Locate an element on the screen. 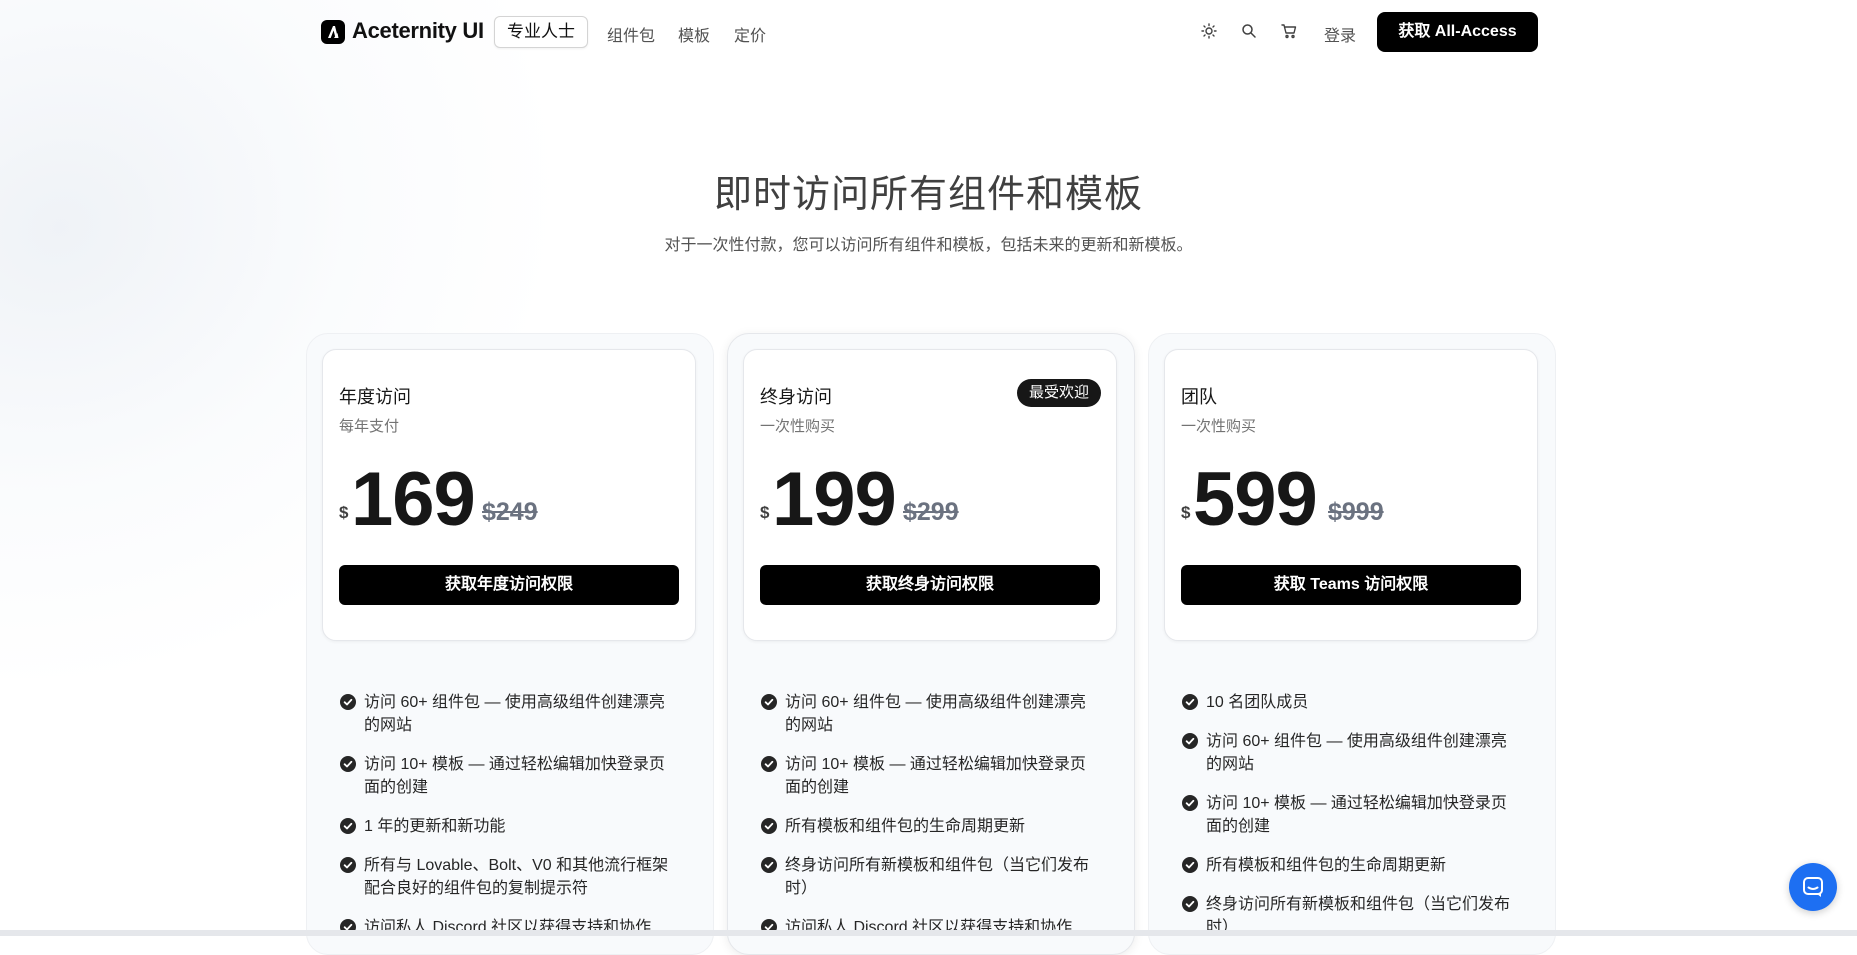 The width and height of the screenshot is (1857, 955). get-all-access-button: 获取 All-Access is located at coordinates (1457, 32).